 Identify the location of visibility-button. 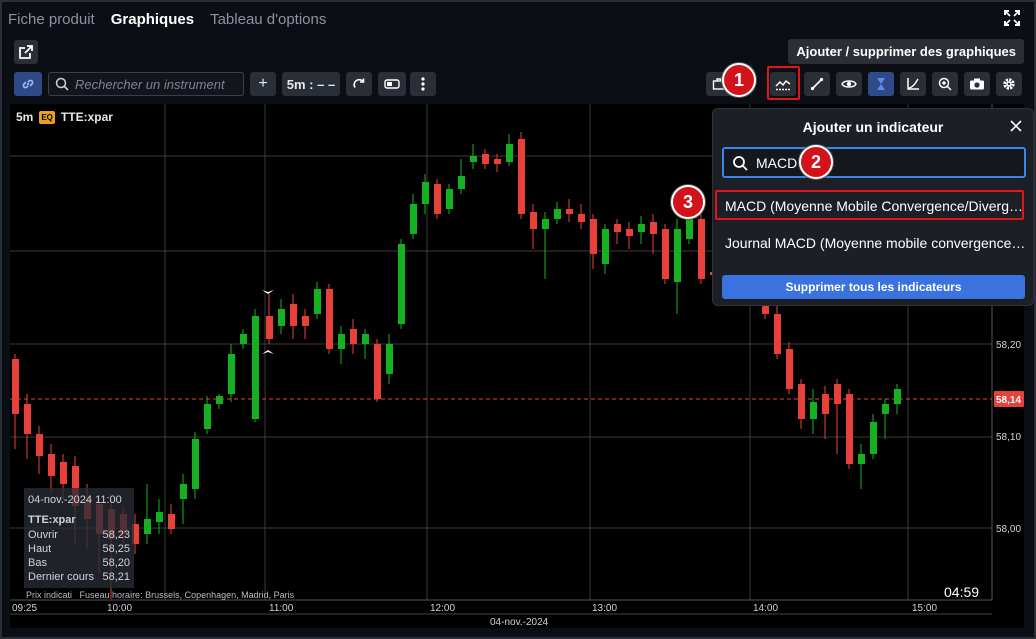
(849, 84).